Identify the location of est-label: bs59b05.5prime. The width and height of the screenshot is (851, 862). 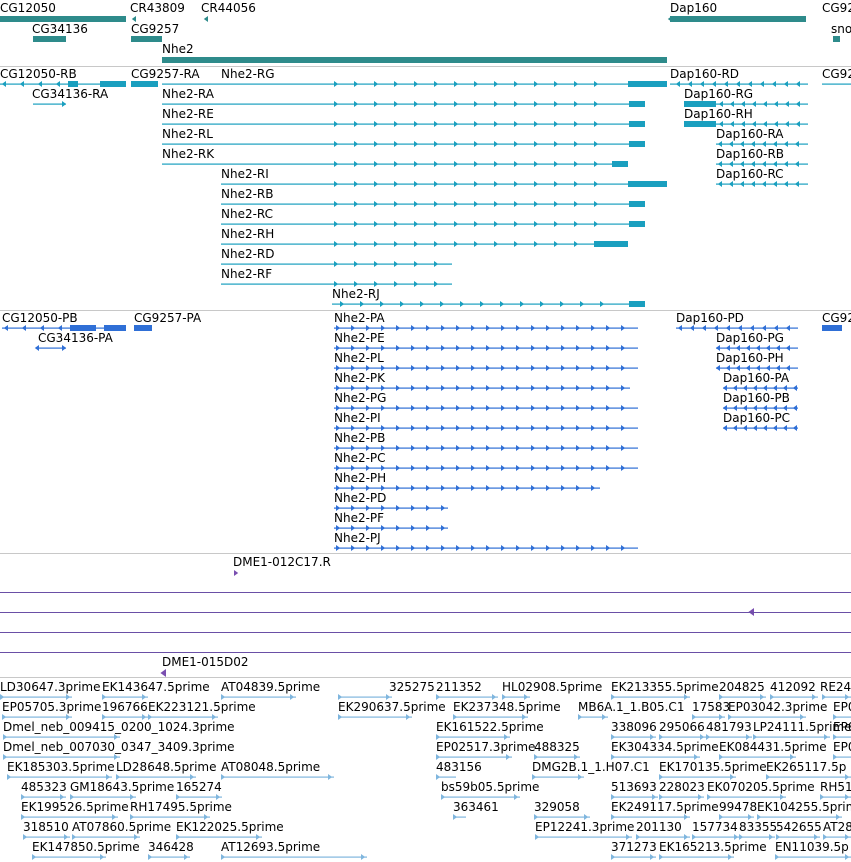
(490, 787).